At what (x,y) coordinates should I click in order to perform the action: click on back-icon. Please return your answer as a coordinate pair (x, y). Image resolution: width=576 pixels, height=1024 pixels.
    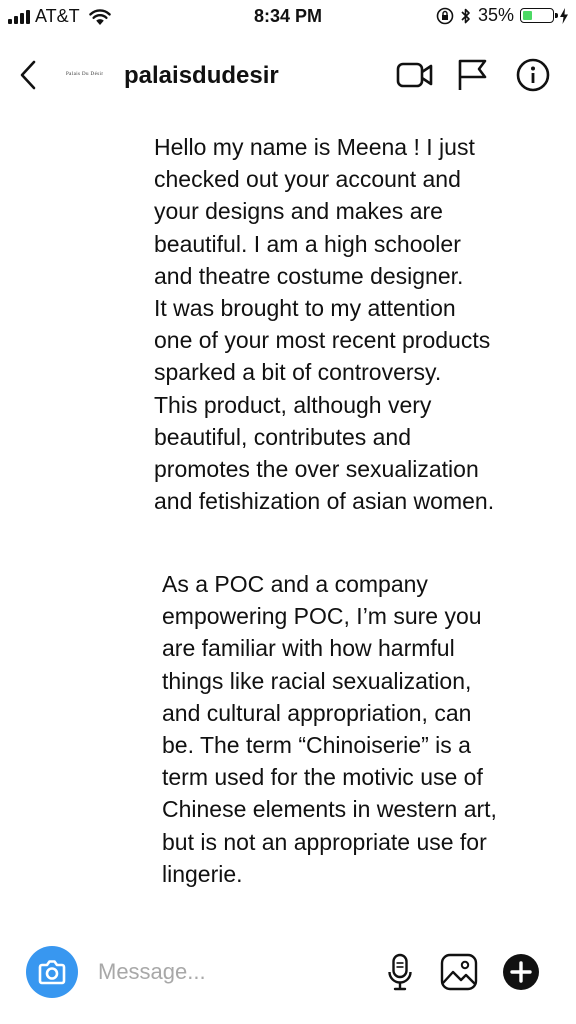
    Looking at the image, I should click on (29, 75).